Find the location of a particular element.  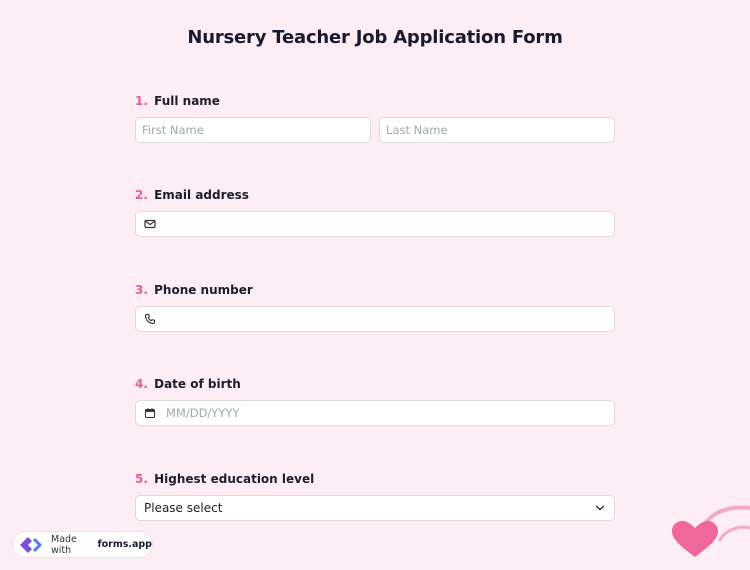

chevron-down-icon is located at coordinates (600, 508).